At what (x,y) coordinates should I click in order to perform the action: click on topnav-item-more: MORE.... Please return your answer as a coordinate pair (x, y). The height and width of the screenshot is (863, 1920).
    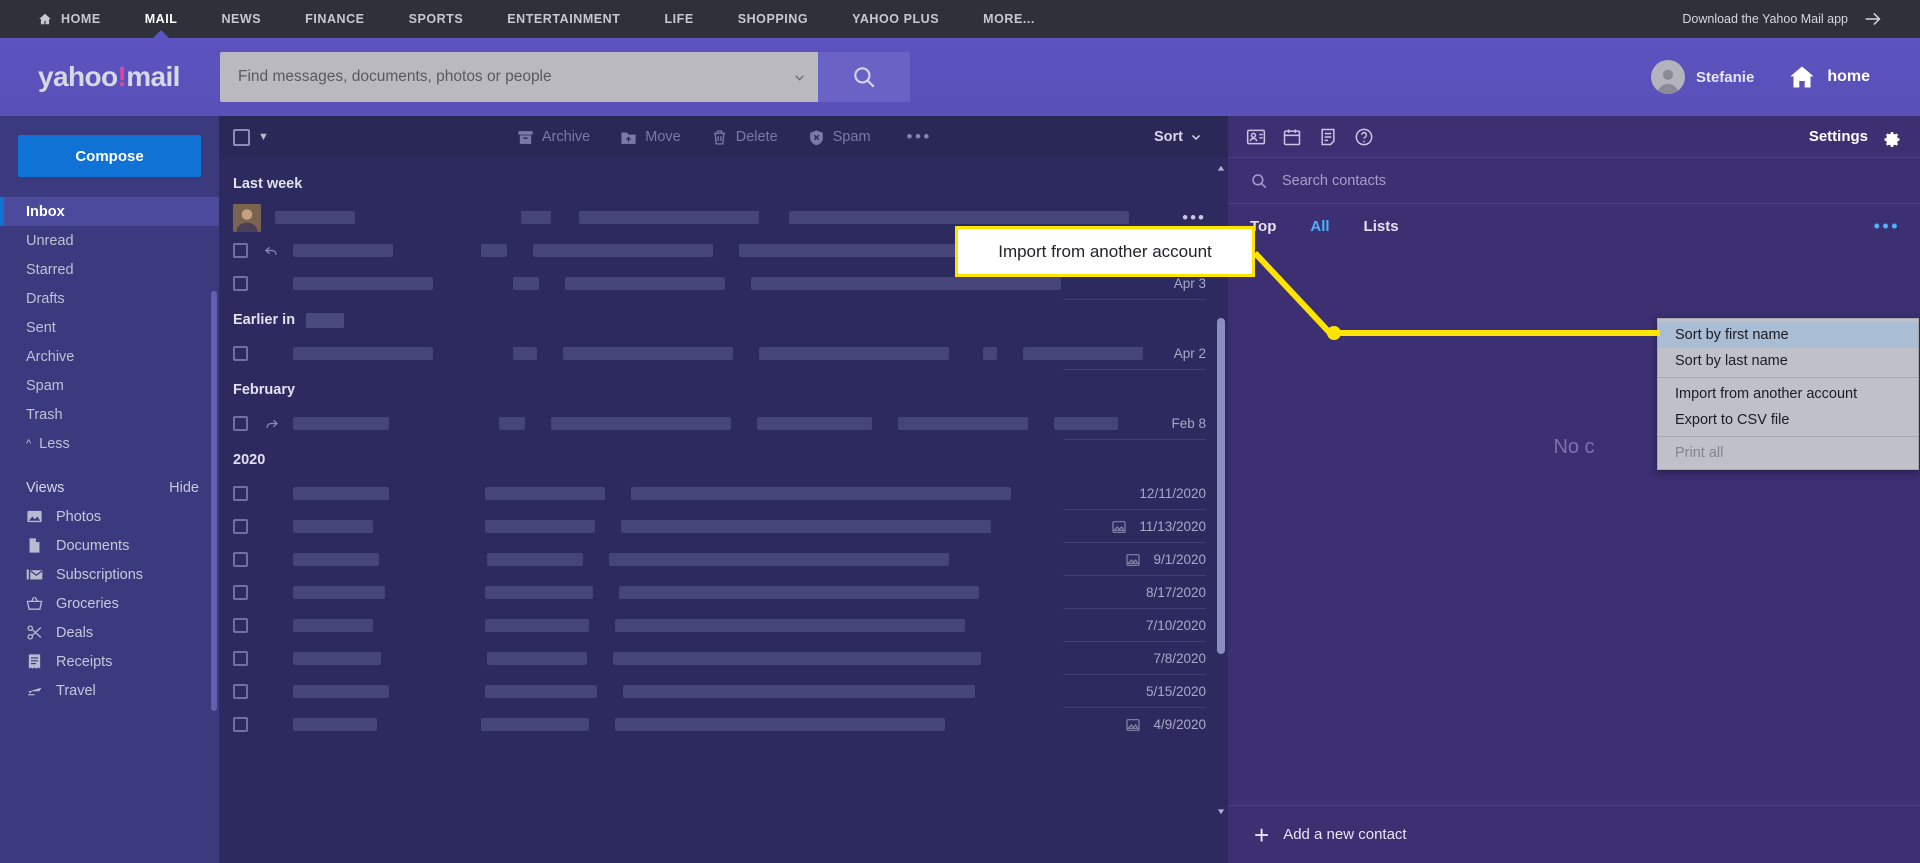
    Looking at the image, I should click on (1009, 19).